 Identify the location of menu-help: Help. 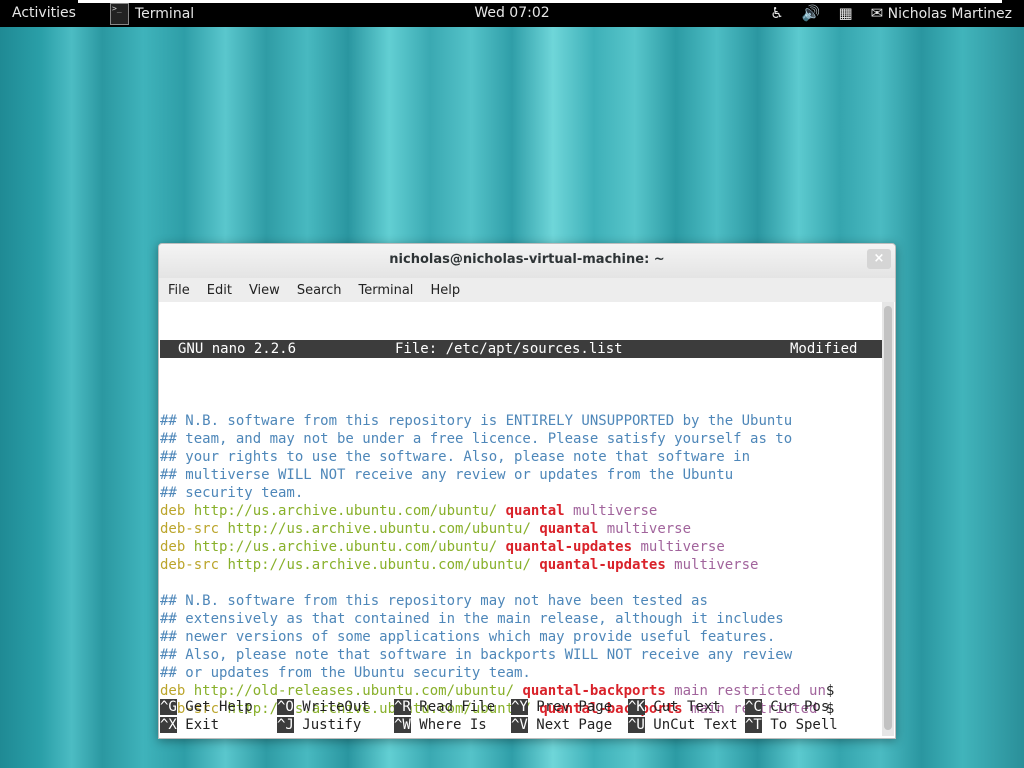
(445, 290).